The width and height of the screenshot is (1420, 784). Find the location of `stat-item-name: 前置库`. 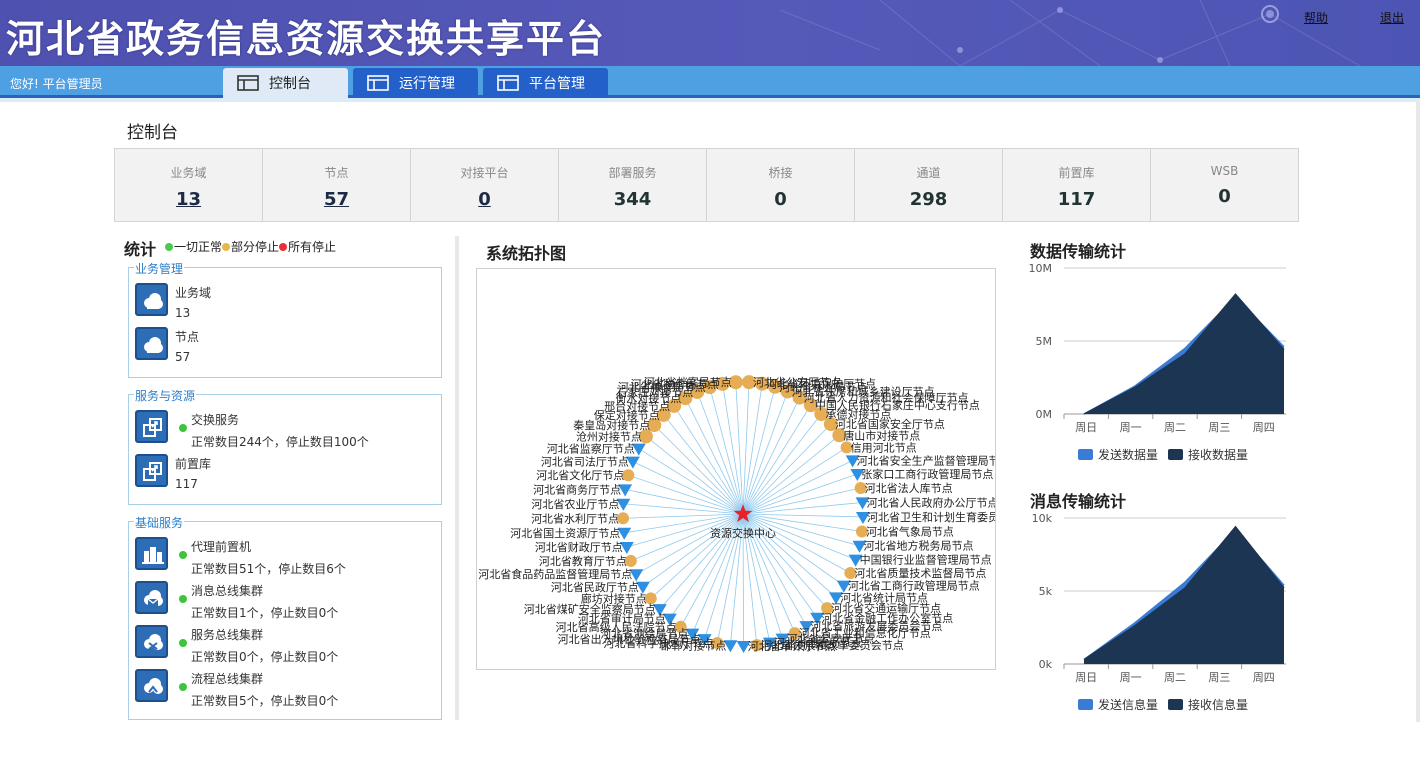

stat-item-name: 前置库 is located at coordinates (193, 464).